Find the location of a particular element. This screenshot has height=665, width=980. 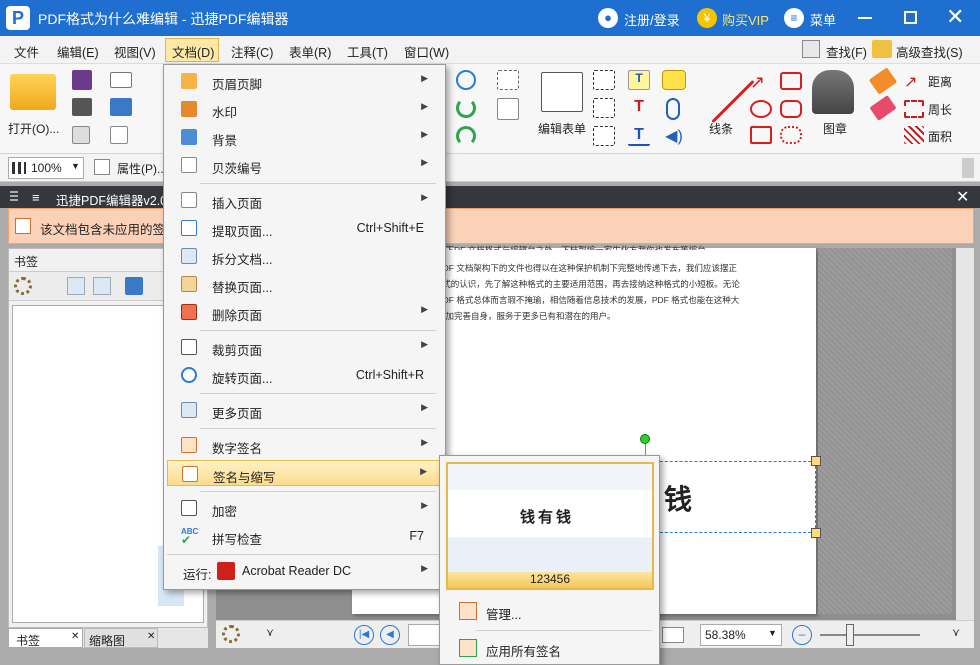

stamp-label: 图章 is located at coordinates (835, 128).